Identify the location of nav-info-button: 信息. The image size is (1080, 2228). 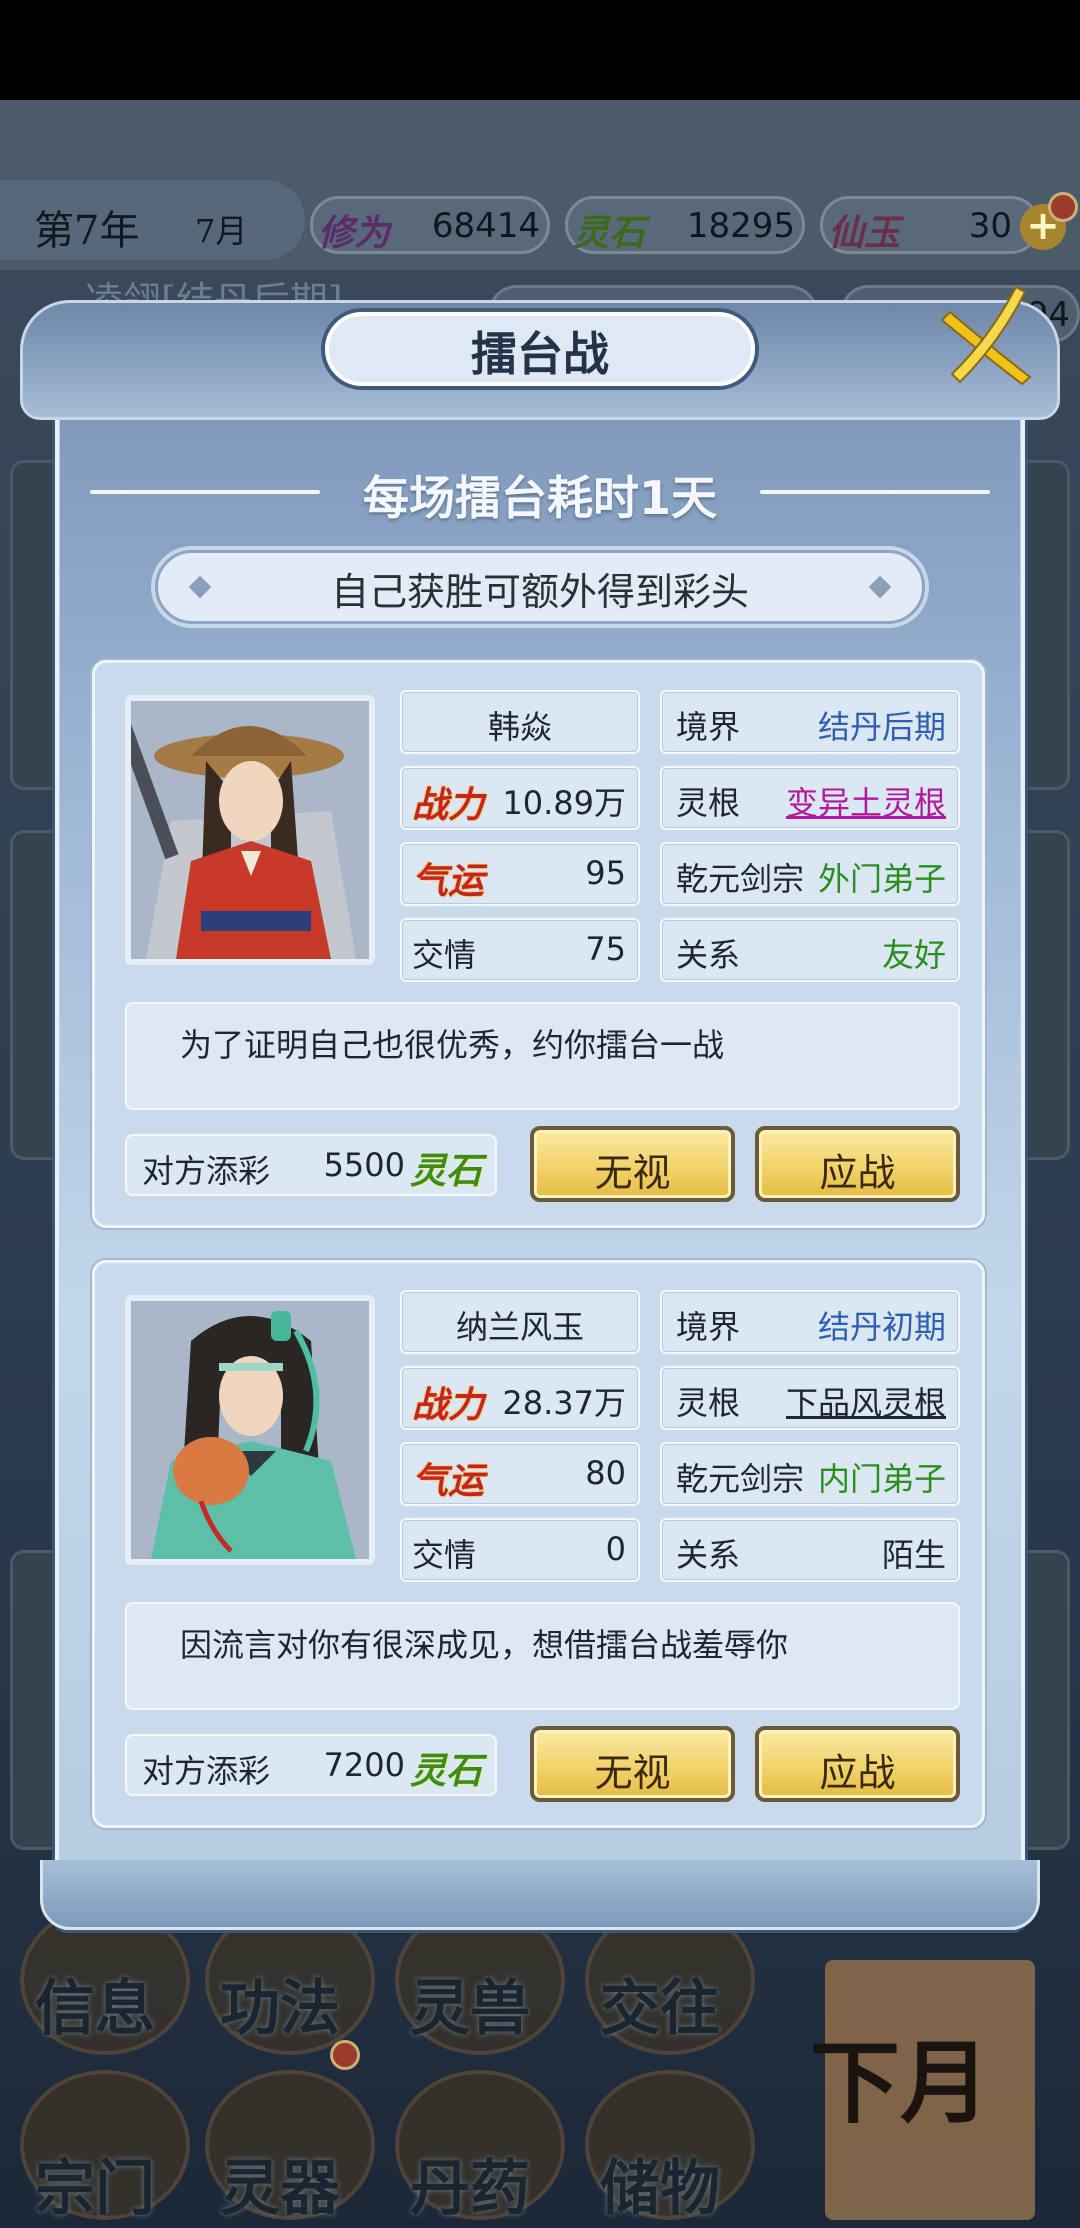
(95, 2003).